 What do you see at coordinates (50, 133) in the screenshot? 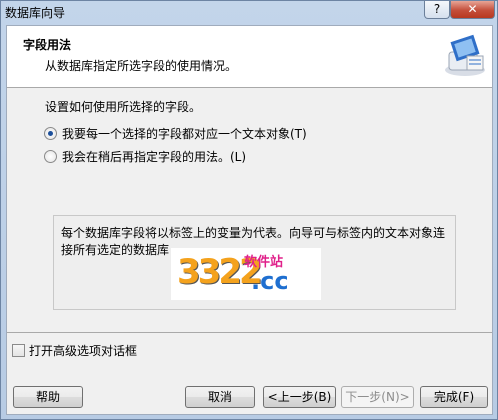
I see `radio-selected` at bounding box center [50, 133].